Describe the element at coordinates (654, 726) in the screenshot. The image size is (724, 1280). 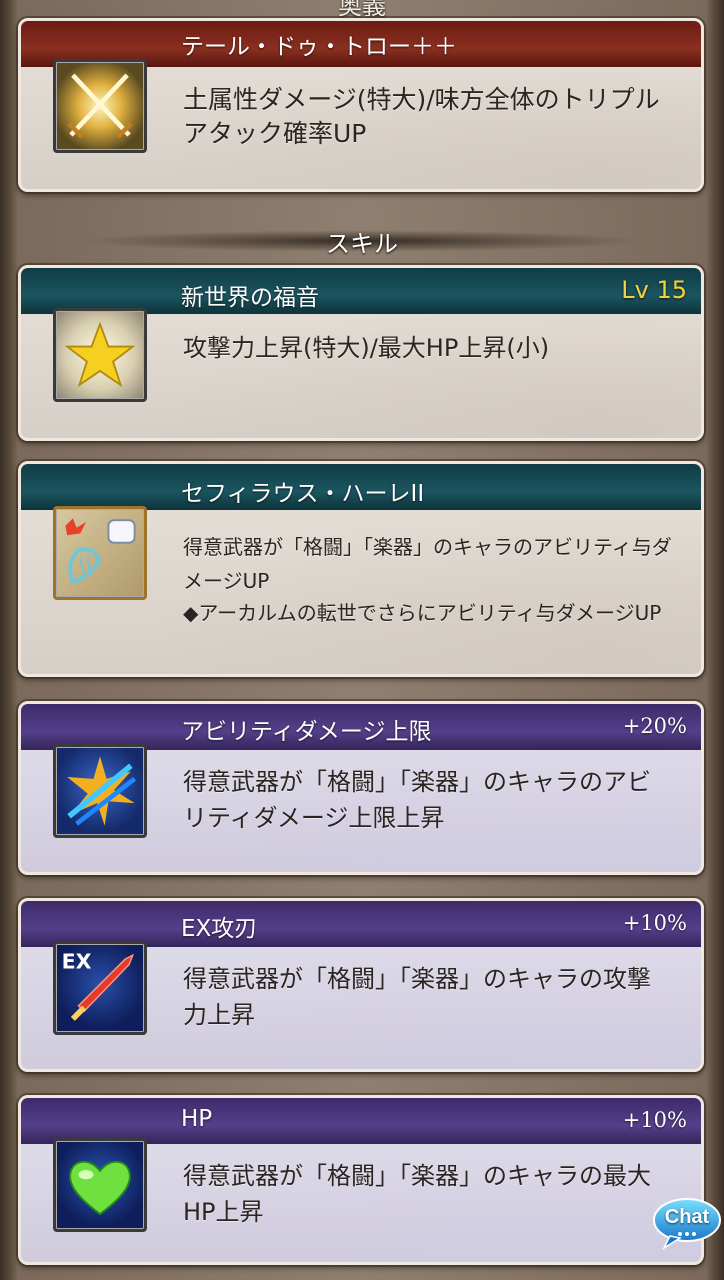
I see `emp-value: +20%` at that location.